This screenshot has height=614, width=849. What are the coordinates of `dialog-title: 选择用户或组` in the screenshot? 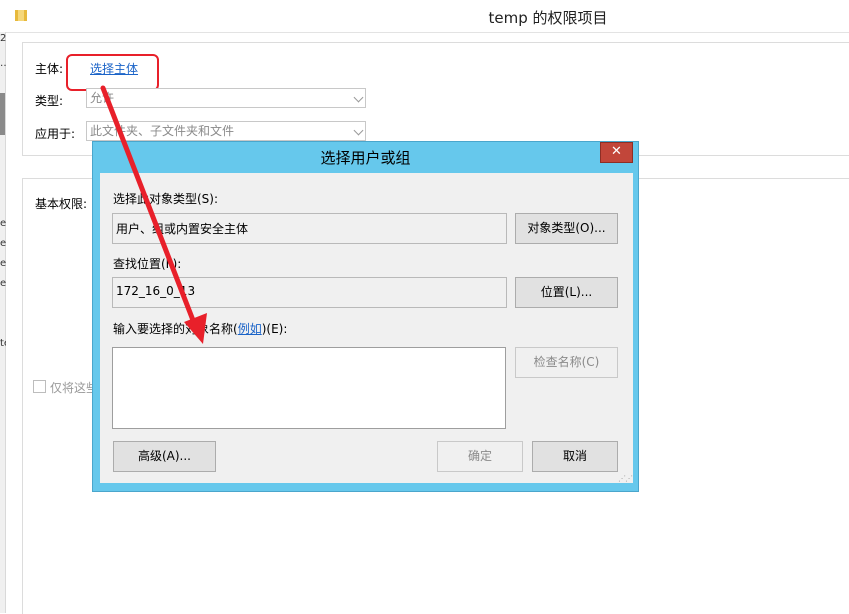 It's located at (365, 158).